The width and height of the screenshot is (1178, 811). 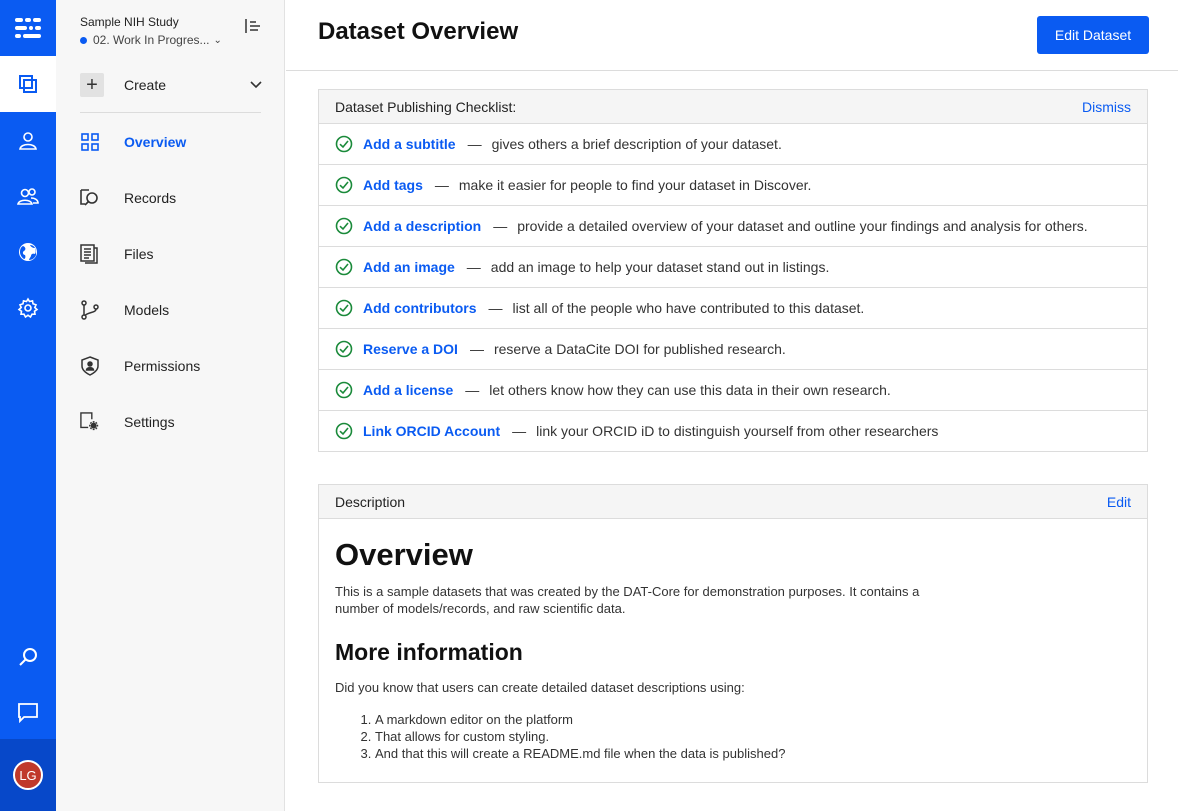 What do you see at coordinates (150, 198) in the screenshot?
I see `sidebar-item-label: Records` at bounding box center [150, 198].